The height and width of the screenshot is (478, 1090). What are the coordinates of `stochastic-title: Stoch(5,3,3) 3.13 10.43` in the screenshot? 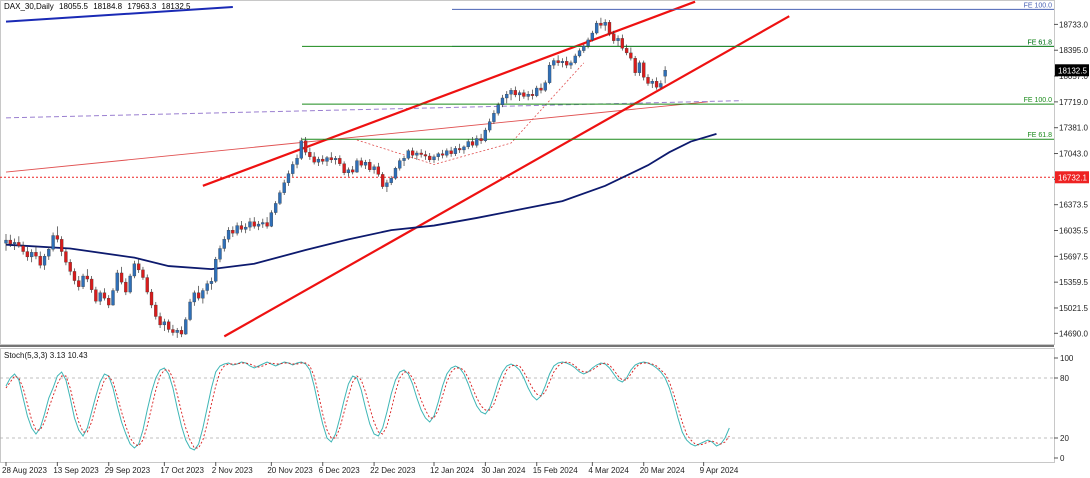 It's located at (46, 355).